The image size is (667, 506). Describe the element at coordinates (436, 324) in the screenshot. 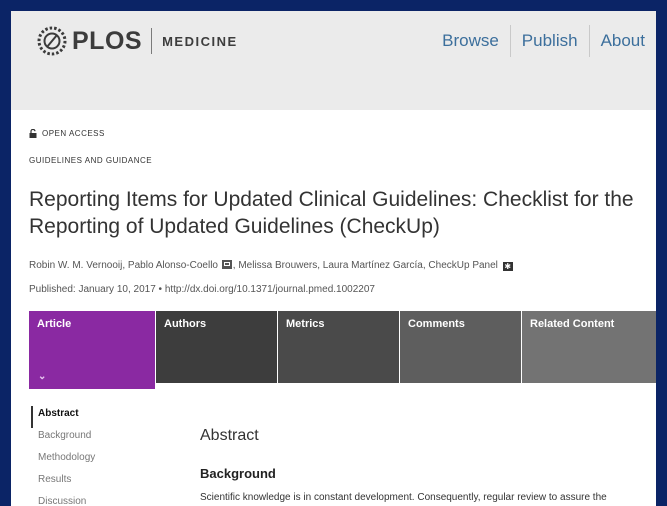

I see `tab-comments-label: Comments` at that location.